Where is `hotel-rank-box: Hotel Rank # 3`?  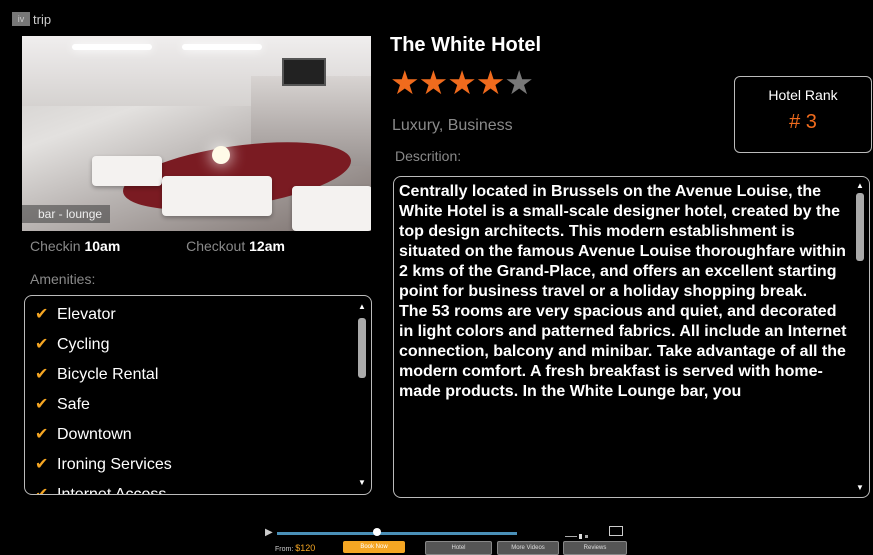
hotel-rank-box: Hotel Rank # 3 is located at coordinates (803, 114).